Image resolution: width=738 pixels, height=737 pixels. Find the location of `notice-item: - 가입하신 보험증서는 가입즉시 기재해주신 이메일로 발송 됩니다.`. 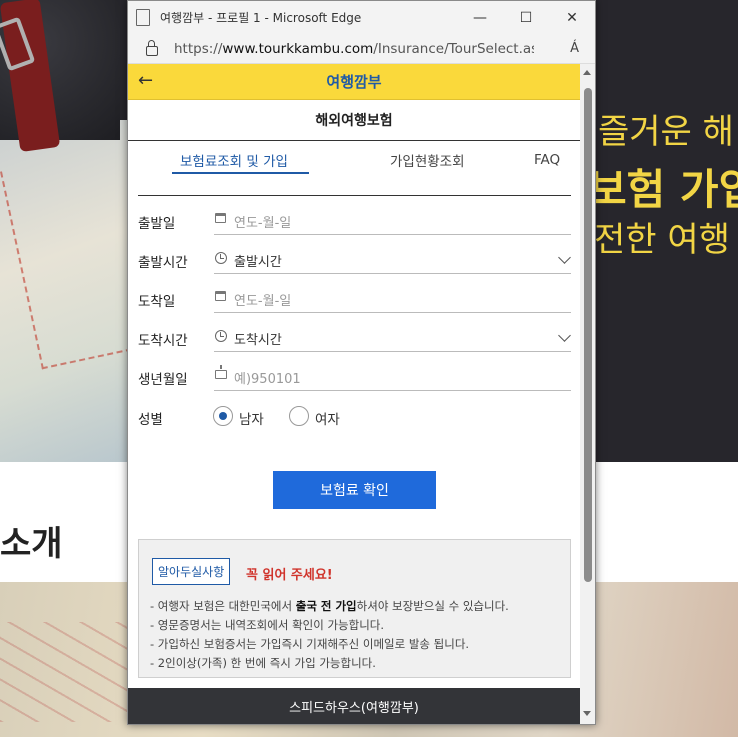

notice-item: - 가입하신 보험증서는 가입즉시 기재해주신 이메일로 발송 됩니다. is located at coordinates (329, 644).